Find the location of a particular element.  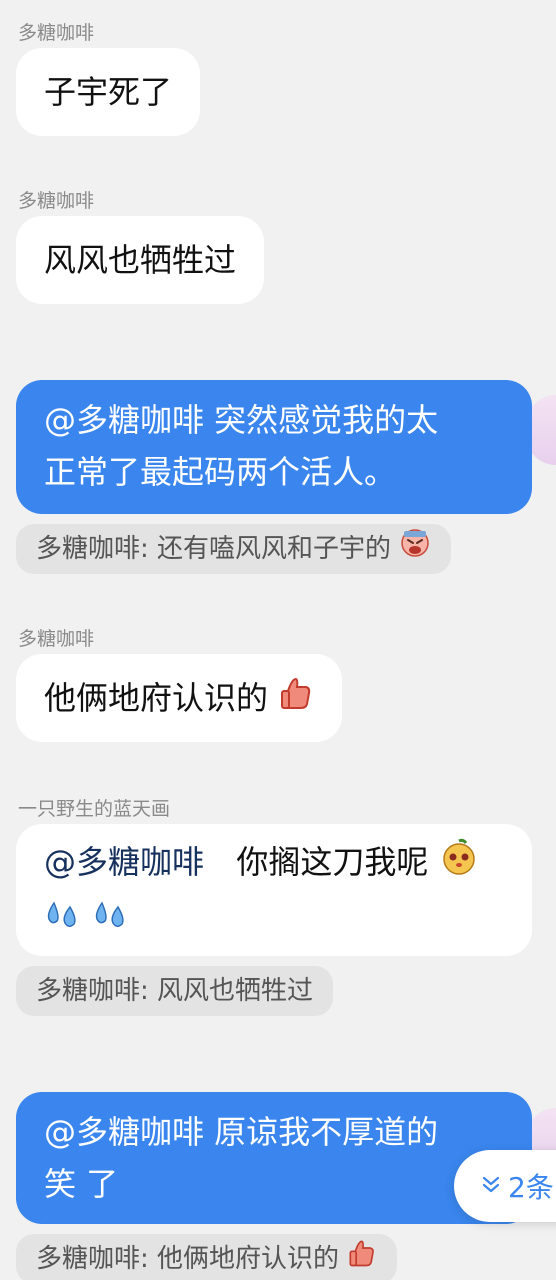

message-text-line: @多糖咖啡 原谅我不厚道的 is located at coordinates (241, 1132).